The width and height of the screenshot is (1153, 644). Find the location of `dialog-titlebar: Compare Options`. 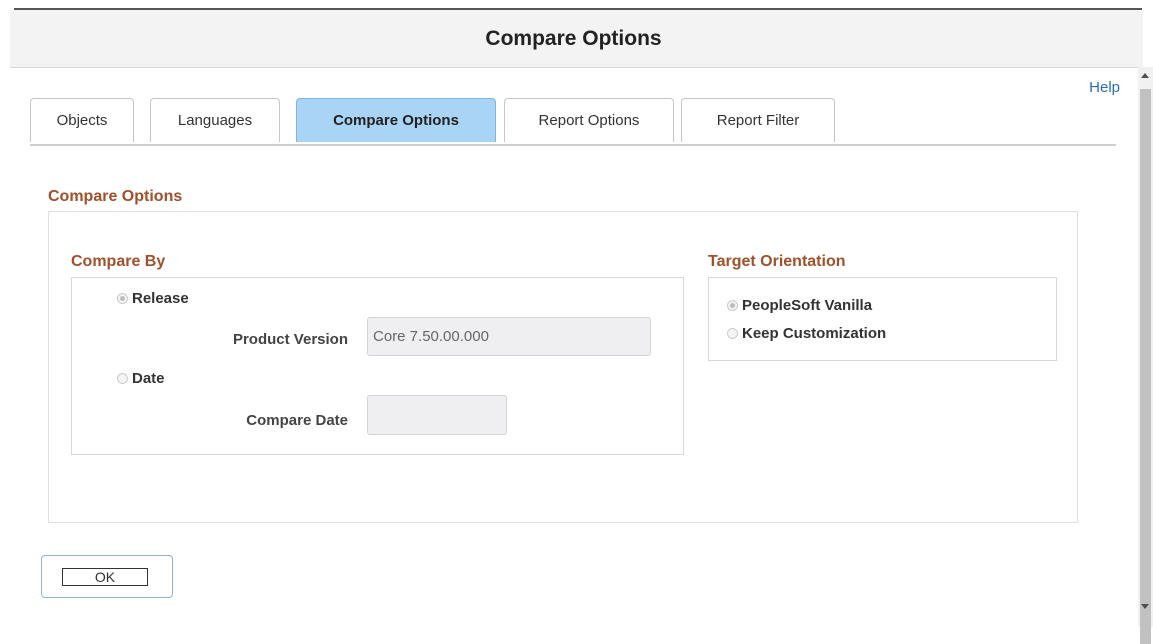

dialog-titlebar: Compare Options is located at coordinates (576, 39).